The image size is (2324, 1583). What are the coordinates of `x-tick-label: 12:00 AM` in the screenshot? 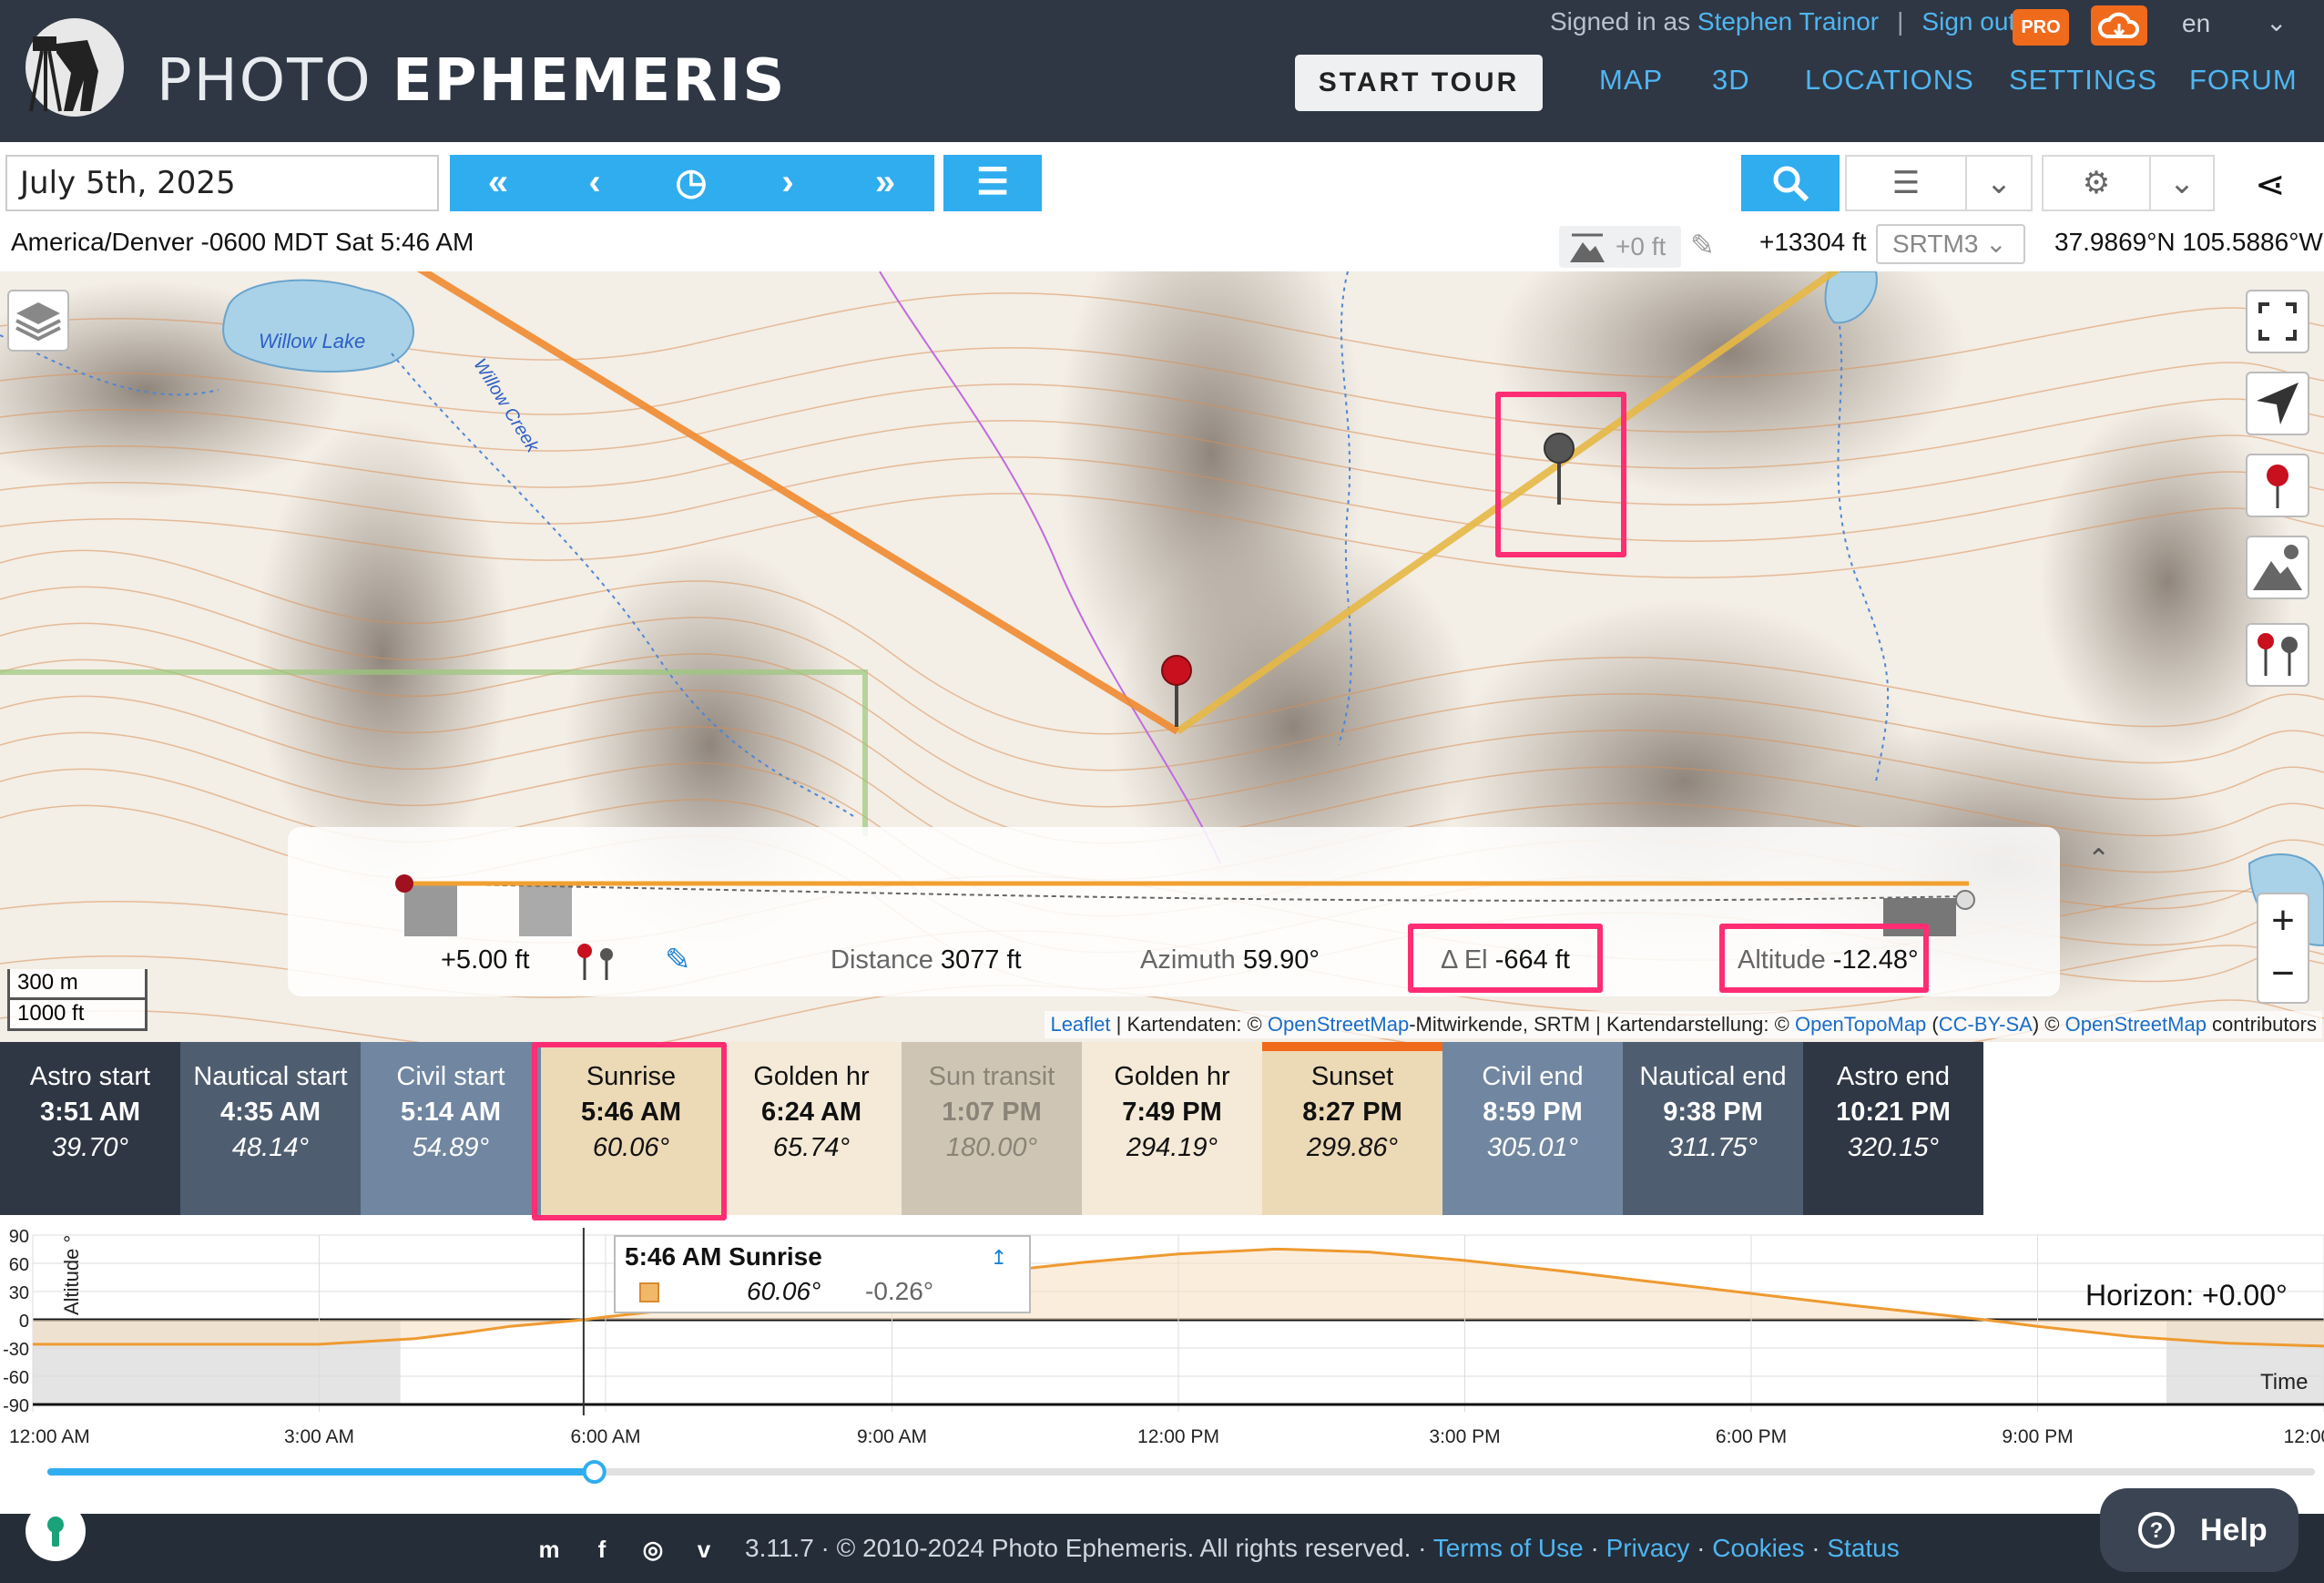 It's located at (2304, 1436).